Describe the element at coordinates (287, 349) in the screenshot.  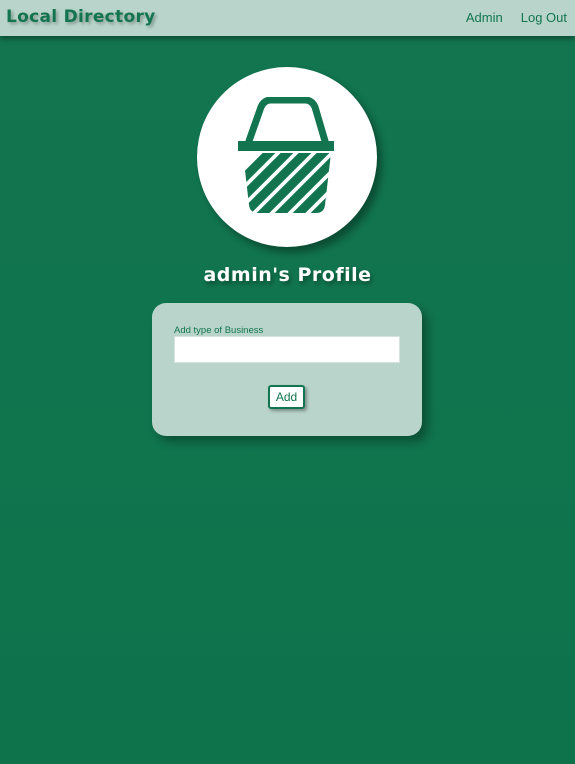
I see `business-type-input` at that location.